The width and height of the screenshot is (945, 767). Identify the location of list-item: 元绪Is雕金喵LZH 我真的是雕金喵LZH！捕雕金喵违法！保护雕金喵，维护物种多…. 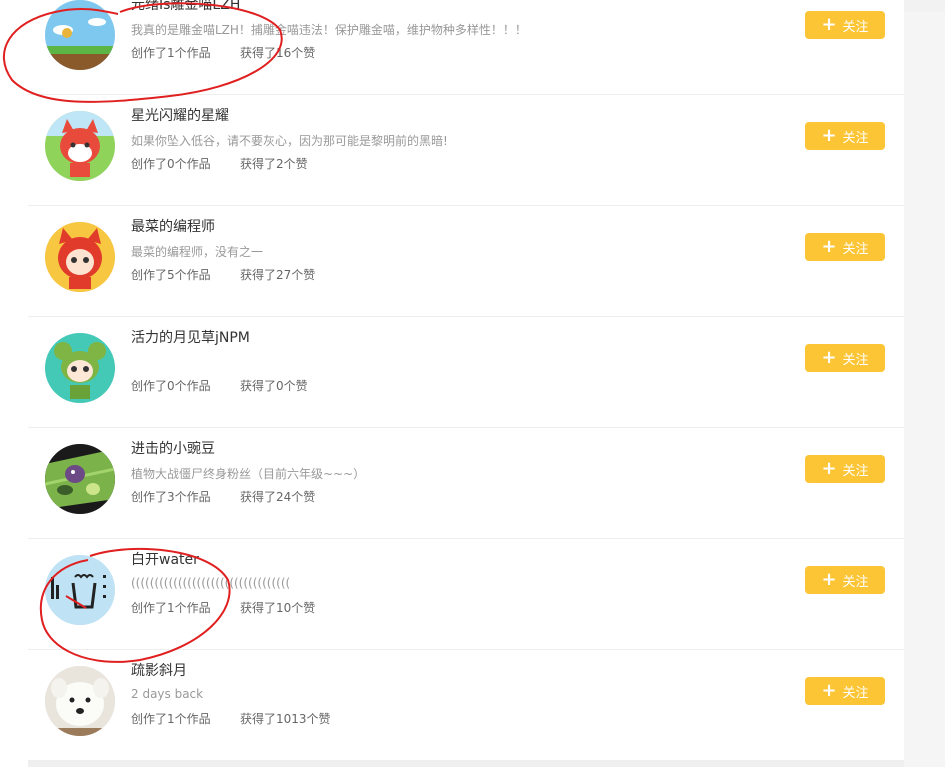
(466, 47).